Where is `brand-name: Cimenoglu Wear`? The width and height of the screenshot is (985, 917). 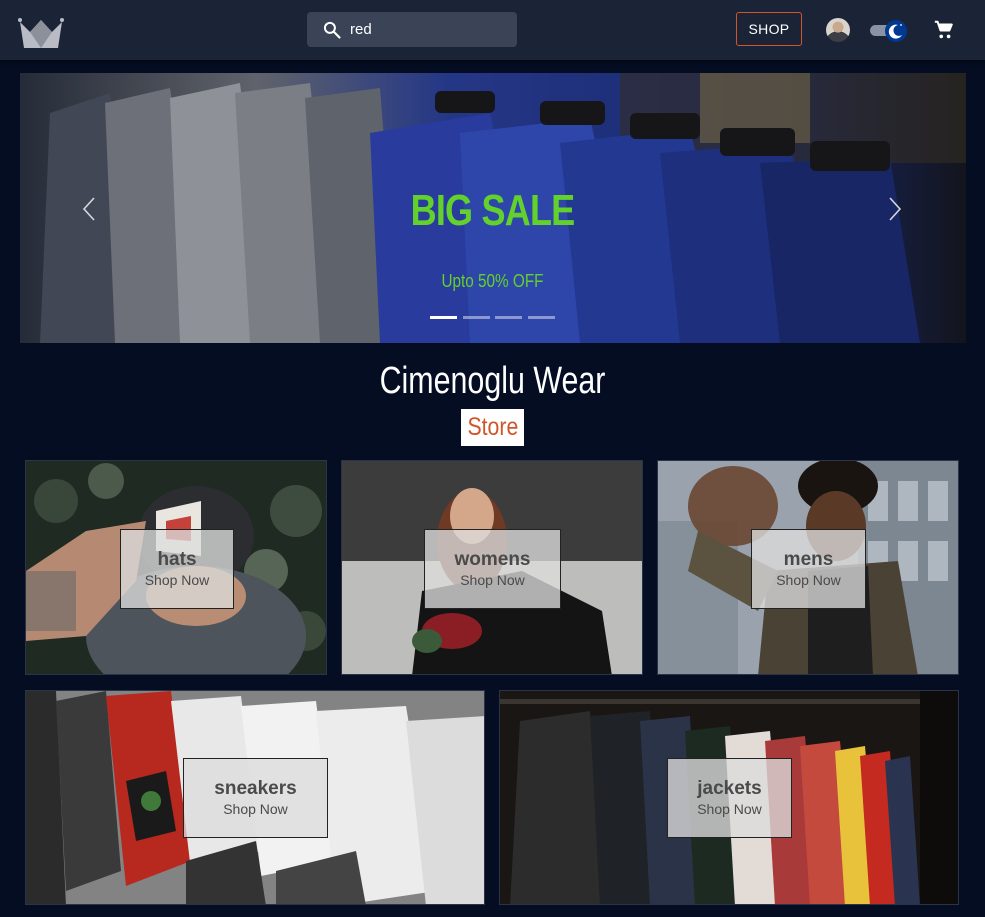
brand-name: Cimenoglu Wear is located at coordinates (492, 381).